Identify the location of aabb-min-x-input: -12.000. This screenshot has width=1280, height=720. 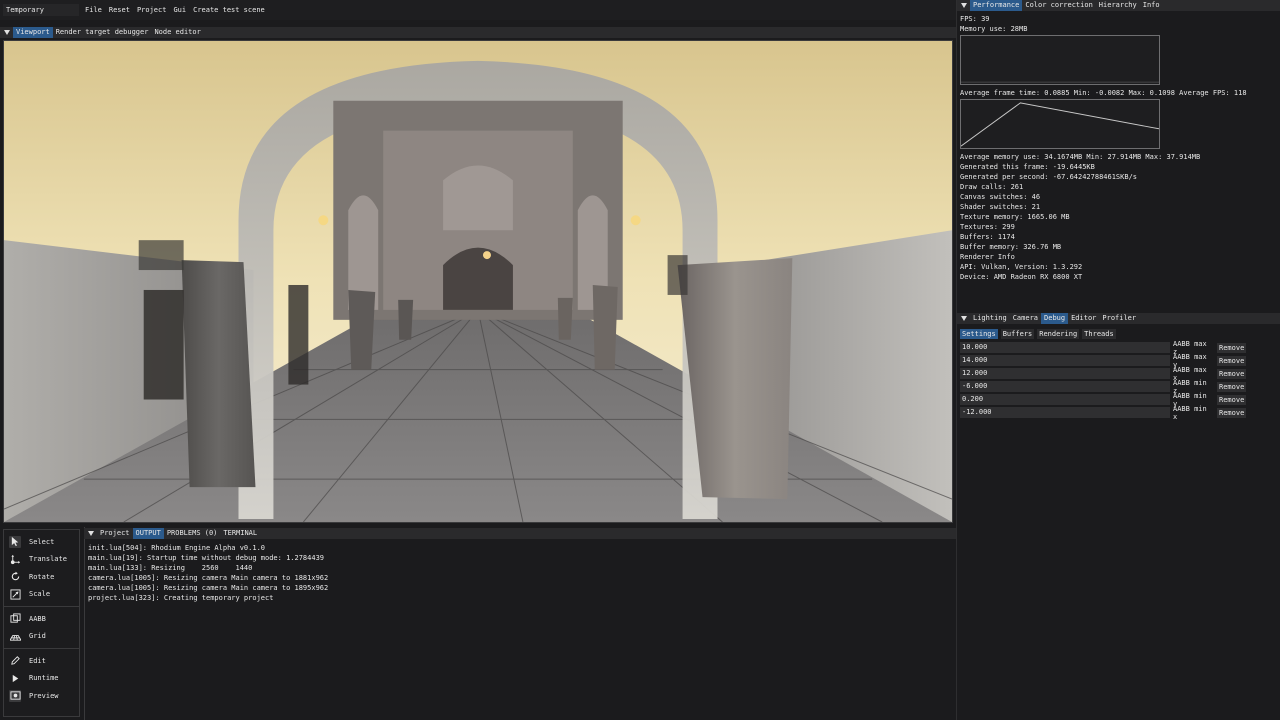
(1065, 412).